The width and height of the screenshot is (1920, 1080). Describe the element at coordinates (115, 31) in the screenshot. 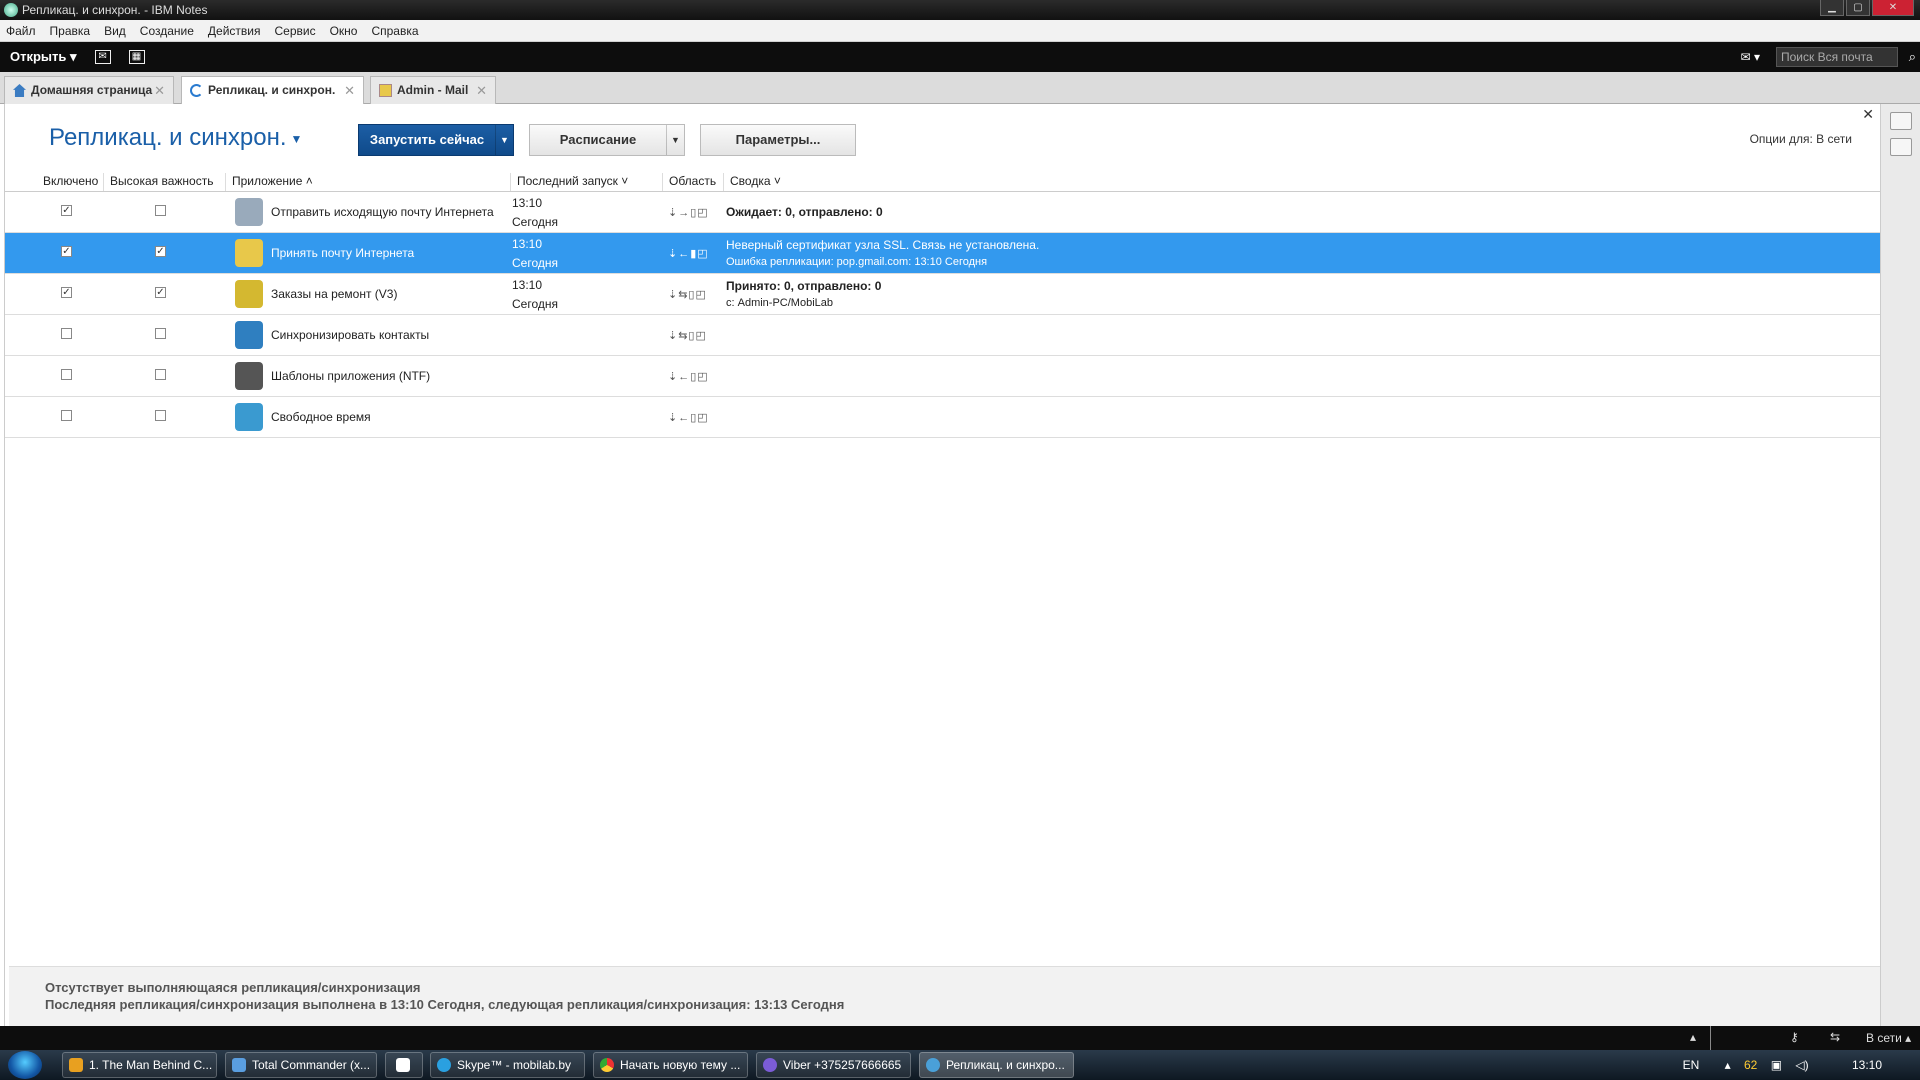

I see `menu-view: Вид` at that location.